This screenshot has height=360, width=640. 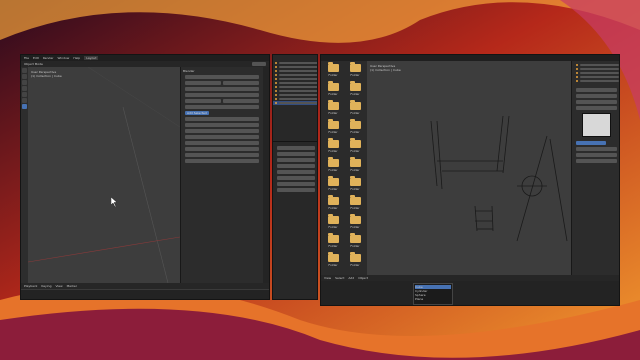 What do you see at coordinates (433, 294) in the screenshot?
I see `dropdown-popup: Cube Cylinder Sphere Plane` at bounding box center [433, 294].